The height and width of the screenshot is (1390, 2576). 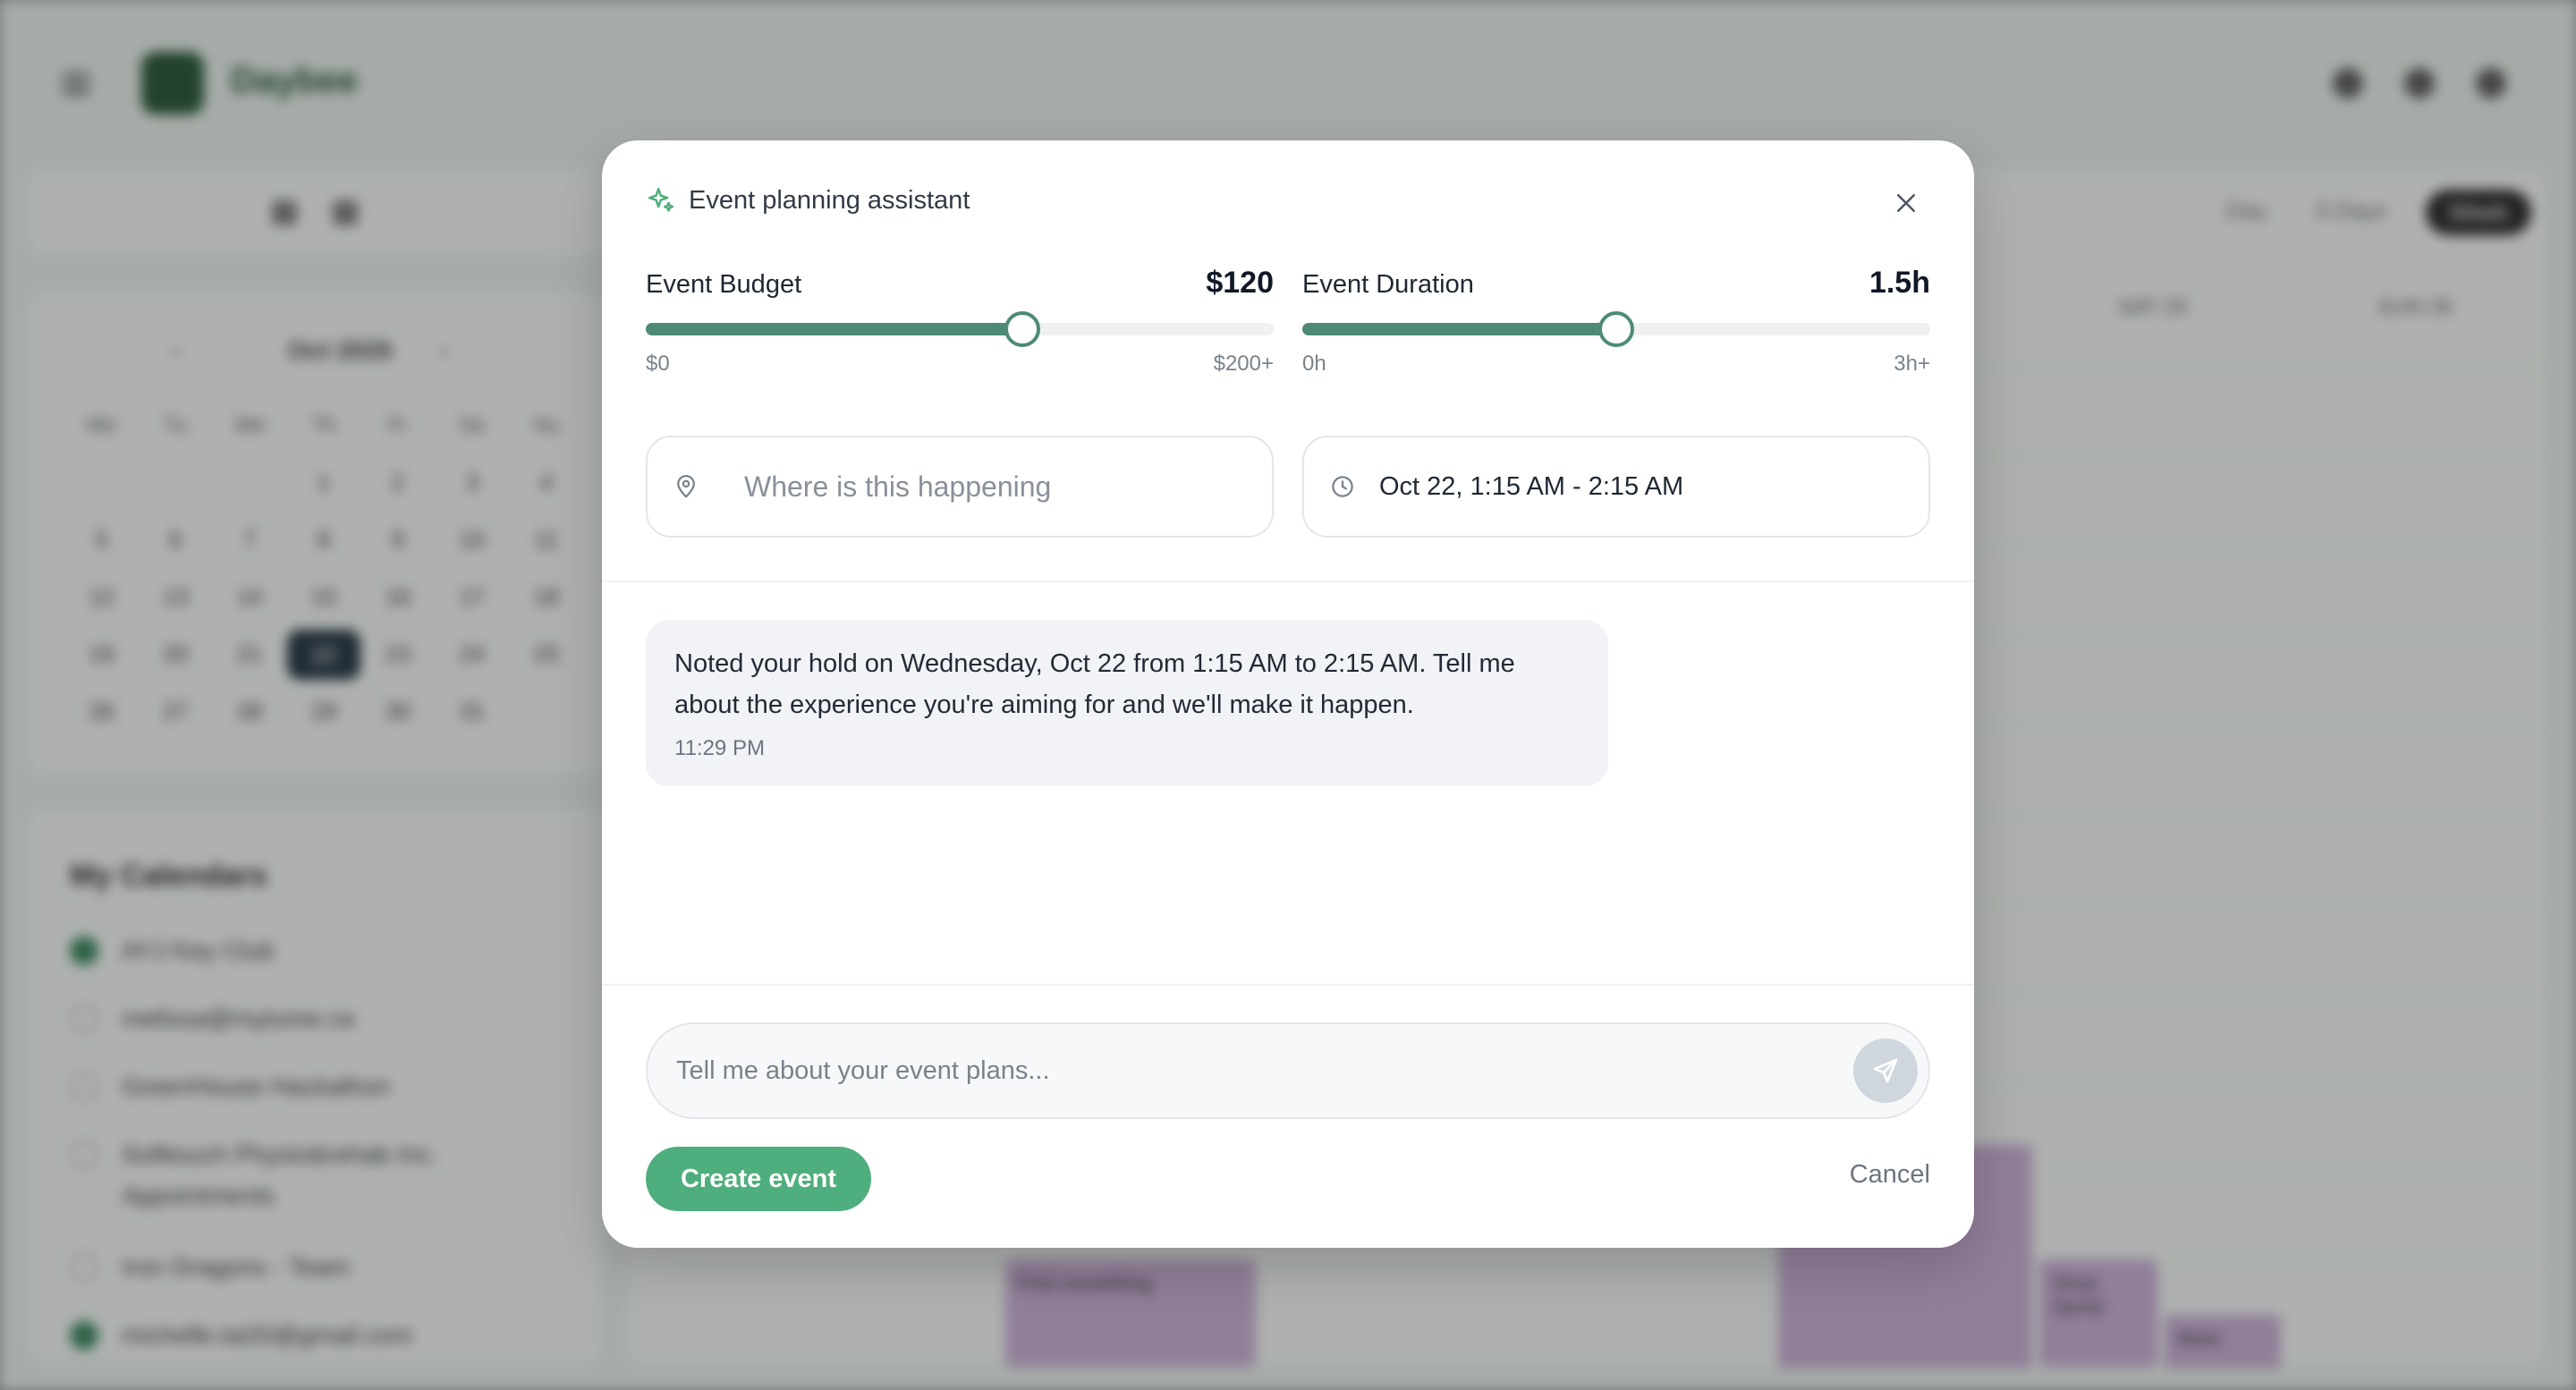 What do you see at coordinates (1459, 329) in the screenshot?
I see `duration-track-fill` at bounding box center [1459, 329].